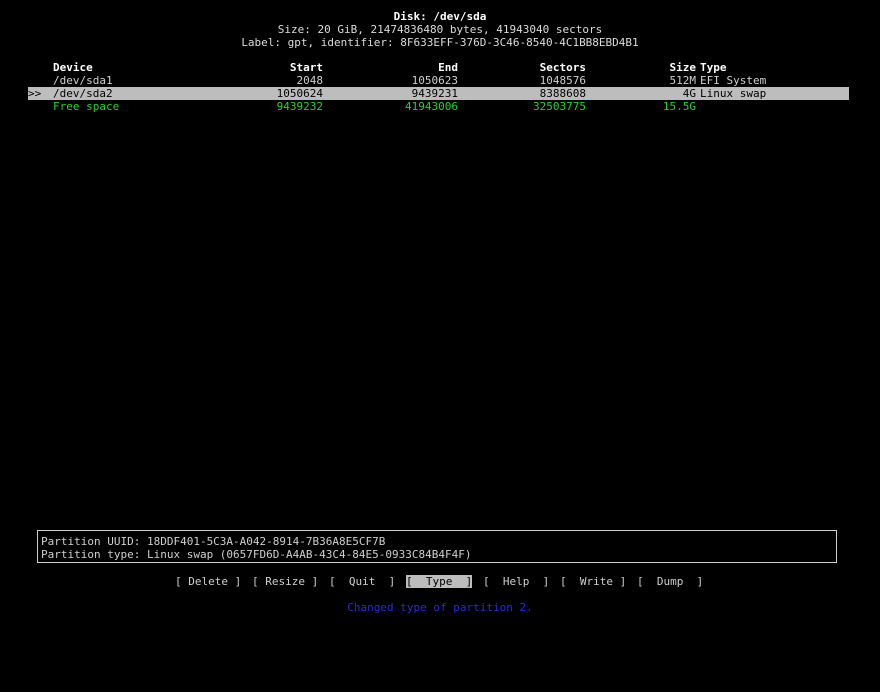  I want to click on row-start: 2048, so click(310, 80).